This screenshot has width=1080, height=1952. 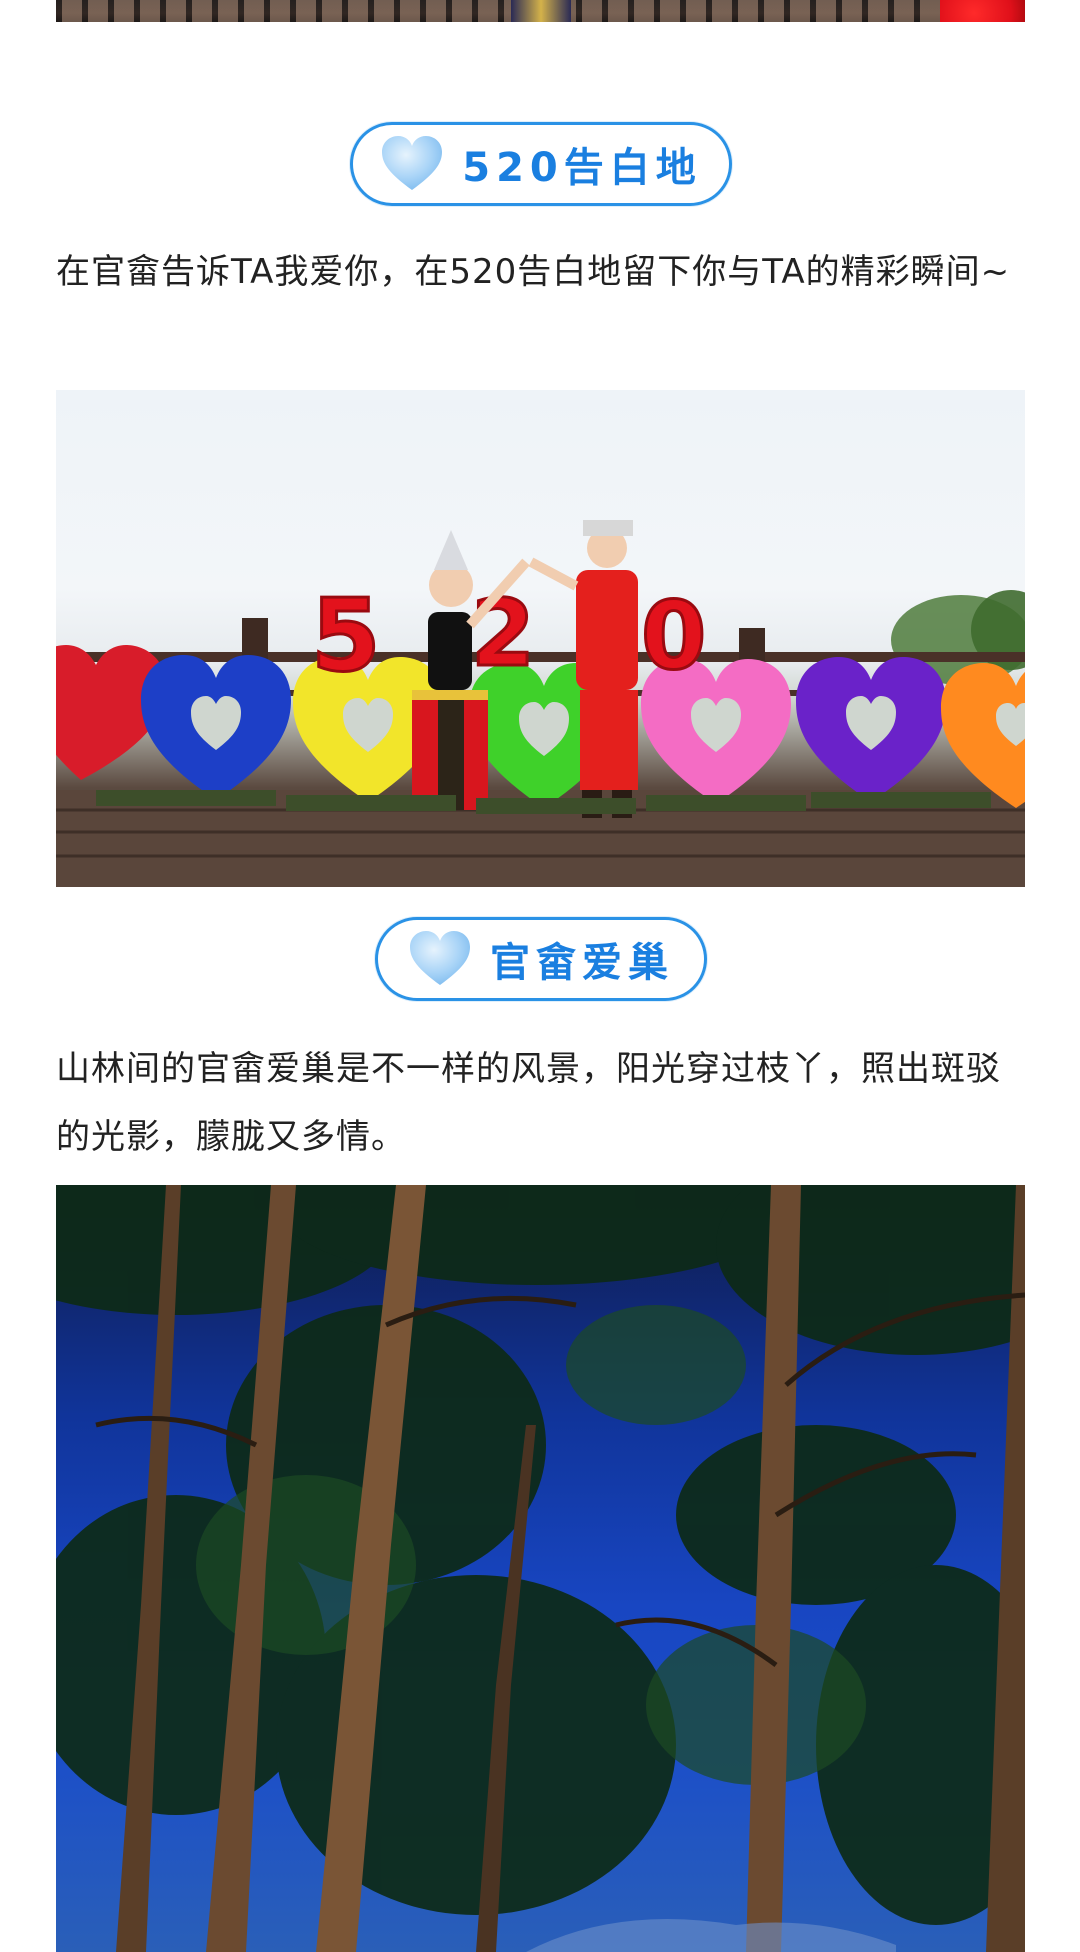 I want to click on decoration-figure, so click(x=541, y=11).